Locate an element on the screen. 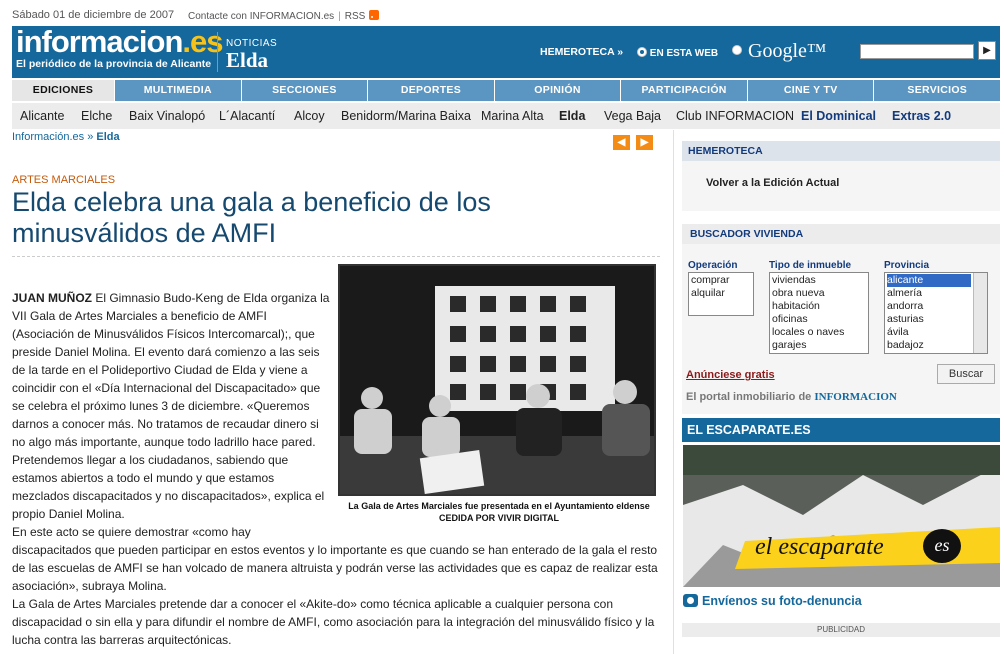 This screenshot has height=654, width=1004. nav-item-multimedia: MULTIMEDIA is located at coordinates (177, 90).